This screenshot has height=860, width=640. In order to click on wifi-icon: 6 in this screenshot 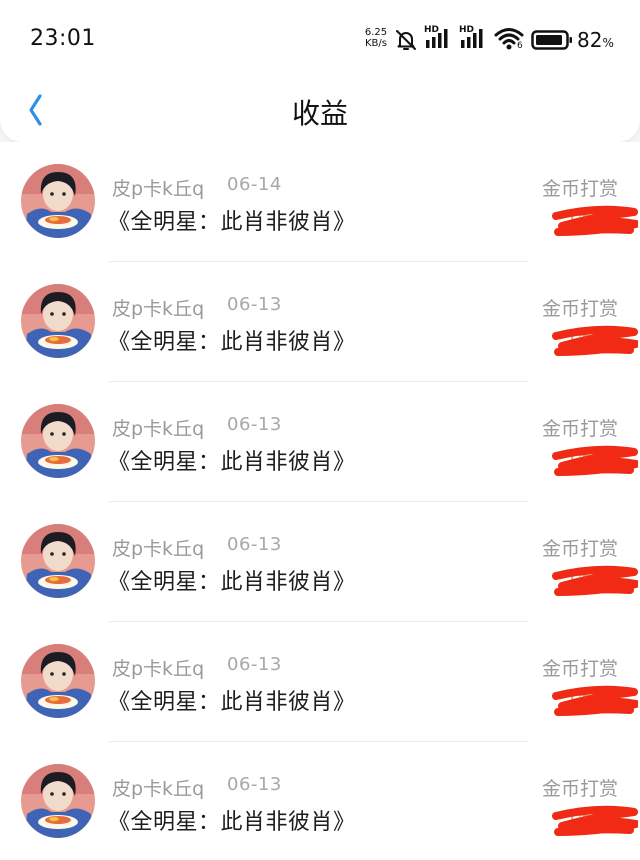, I will do `click(510, 39)`.